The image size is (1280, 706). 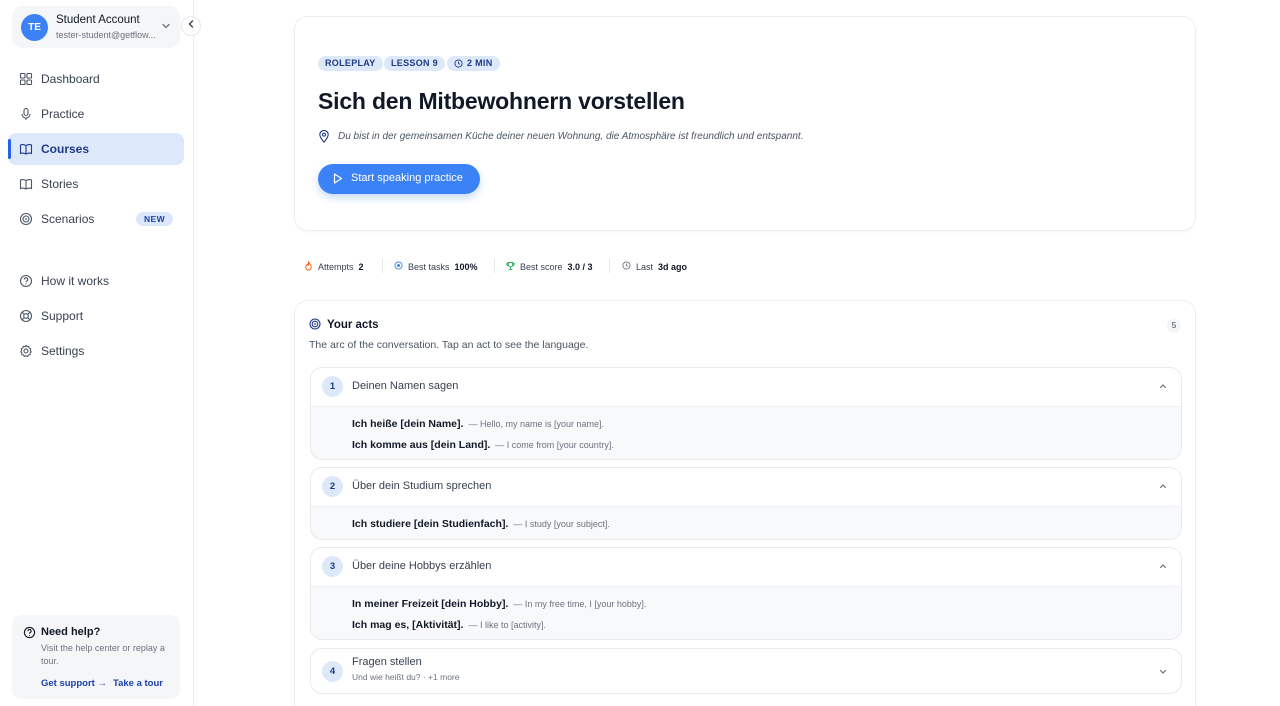 What do you see at coordinates (405, 386) in the screenshot?
I see `act-title: Deinen Namen sagen` at bounding box center [405, 386].